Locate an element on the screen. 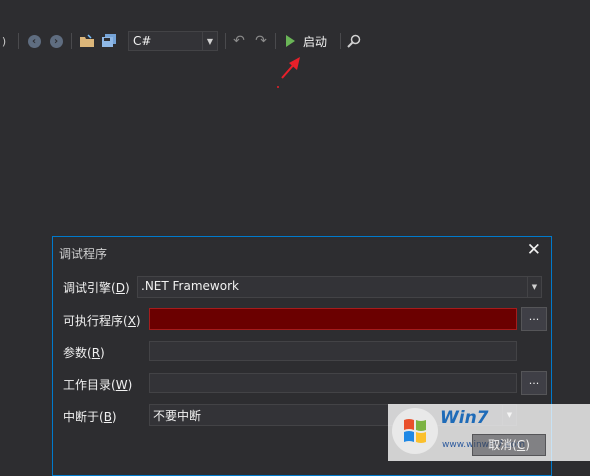 The width and height of the screenshot is (590, 476). play-icon is located at coordinates (290, 41).